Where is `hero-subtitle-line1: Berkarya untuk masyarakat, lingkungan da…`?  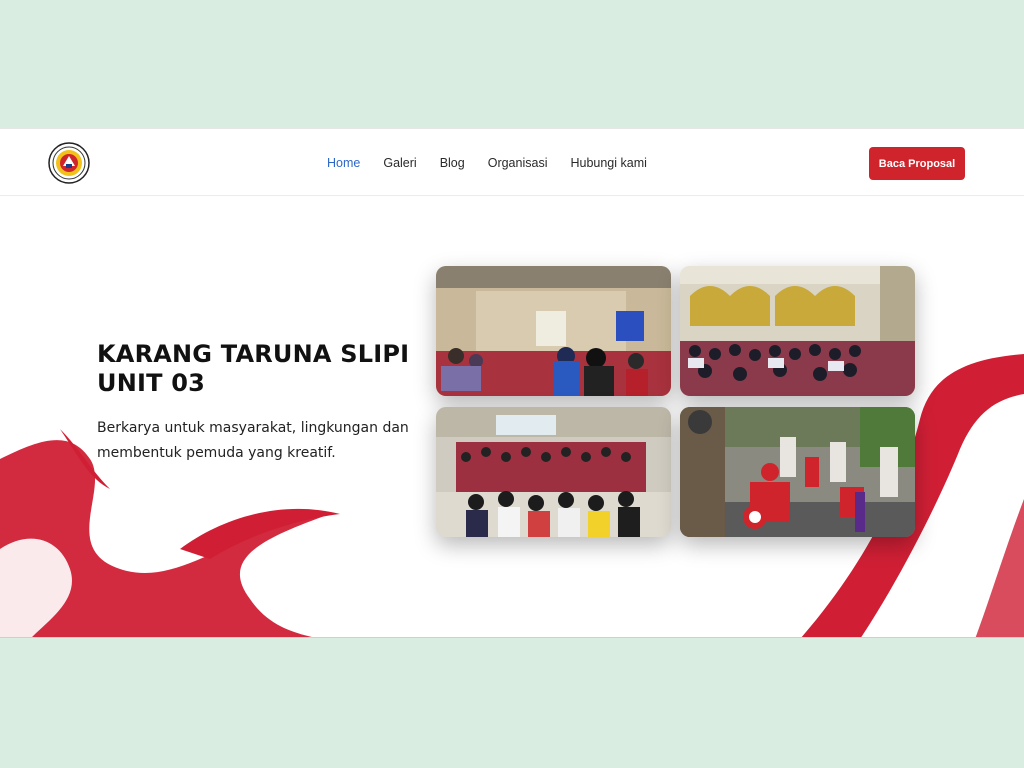
hero-subtitle-line1: Berkarya untuk masyarakat, lingkungan da… is located at coordinates (253, 428).